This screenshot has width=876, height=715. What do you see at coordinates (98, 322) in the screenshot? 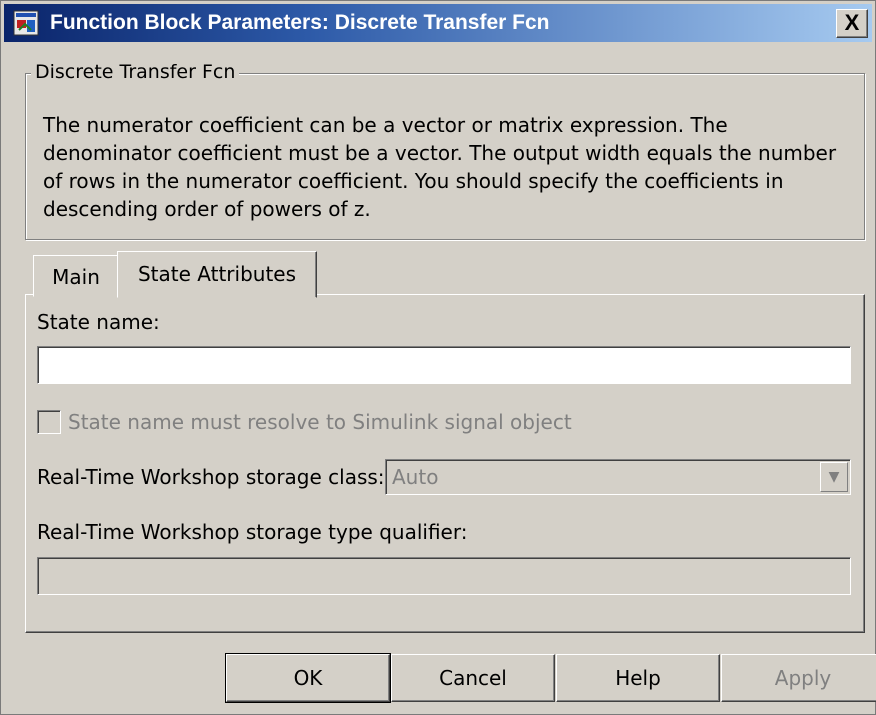
I see `state-name-label: State name:` at bounding box center [98, 322].